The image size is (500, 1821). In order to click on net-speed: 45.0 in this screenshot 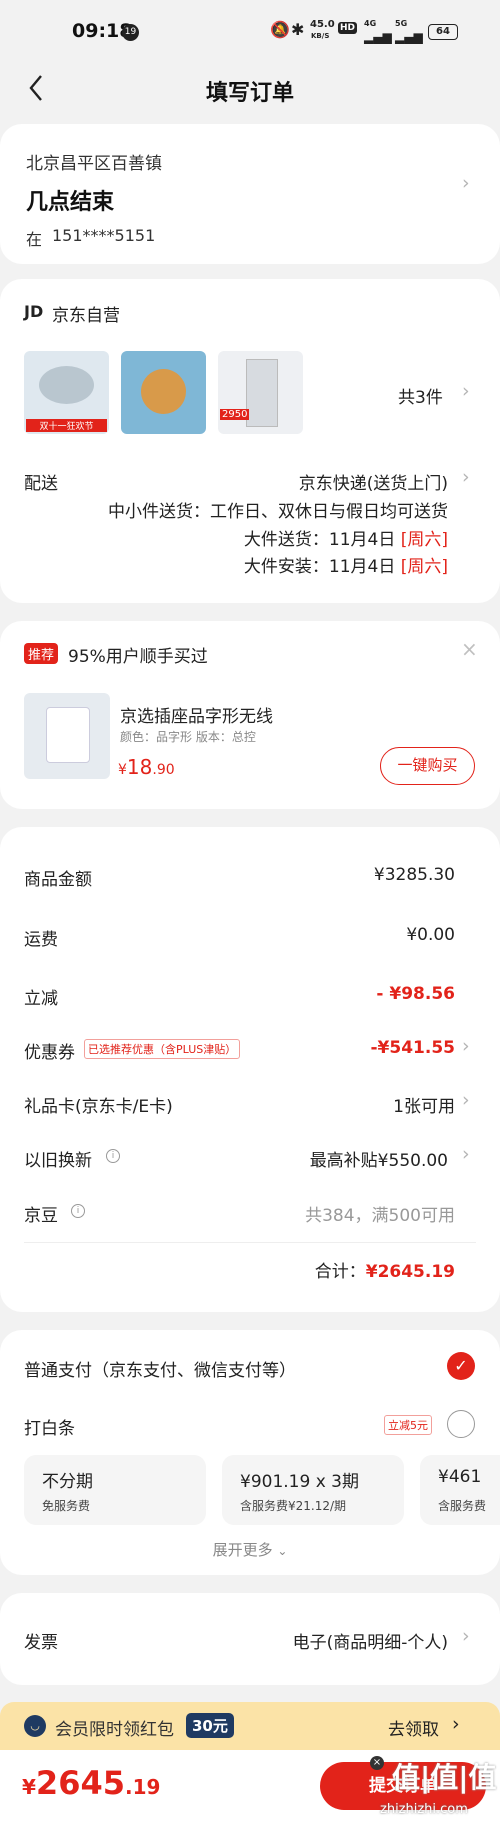, I will do `click(322, 24)`.